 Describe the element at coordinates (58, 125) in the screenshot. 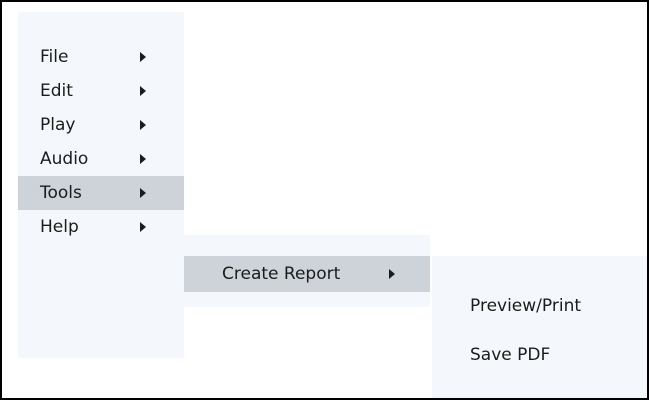

I see `menu-item-label: Play` at that location.